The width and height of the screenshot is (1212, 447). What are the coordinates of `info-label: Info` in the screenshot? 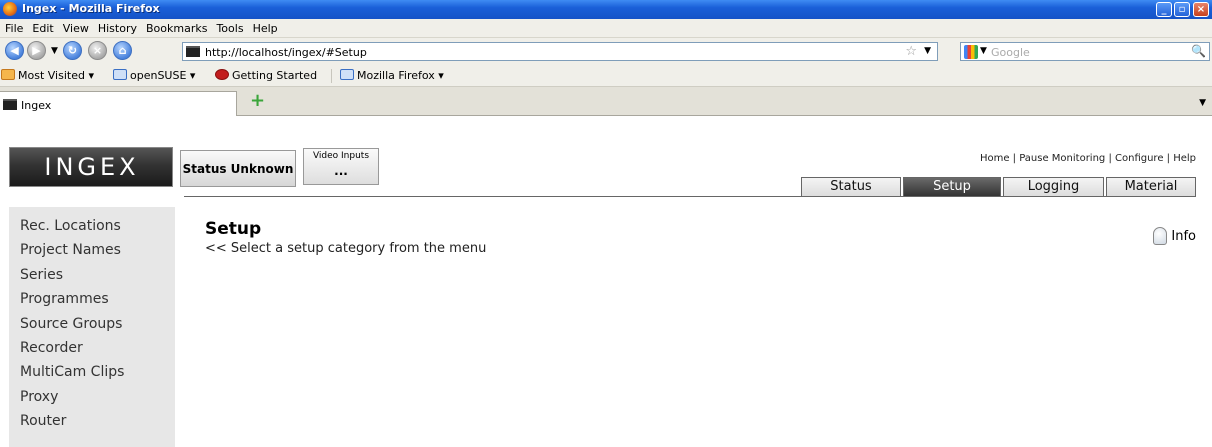 It's located at (1183, 236).